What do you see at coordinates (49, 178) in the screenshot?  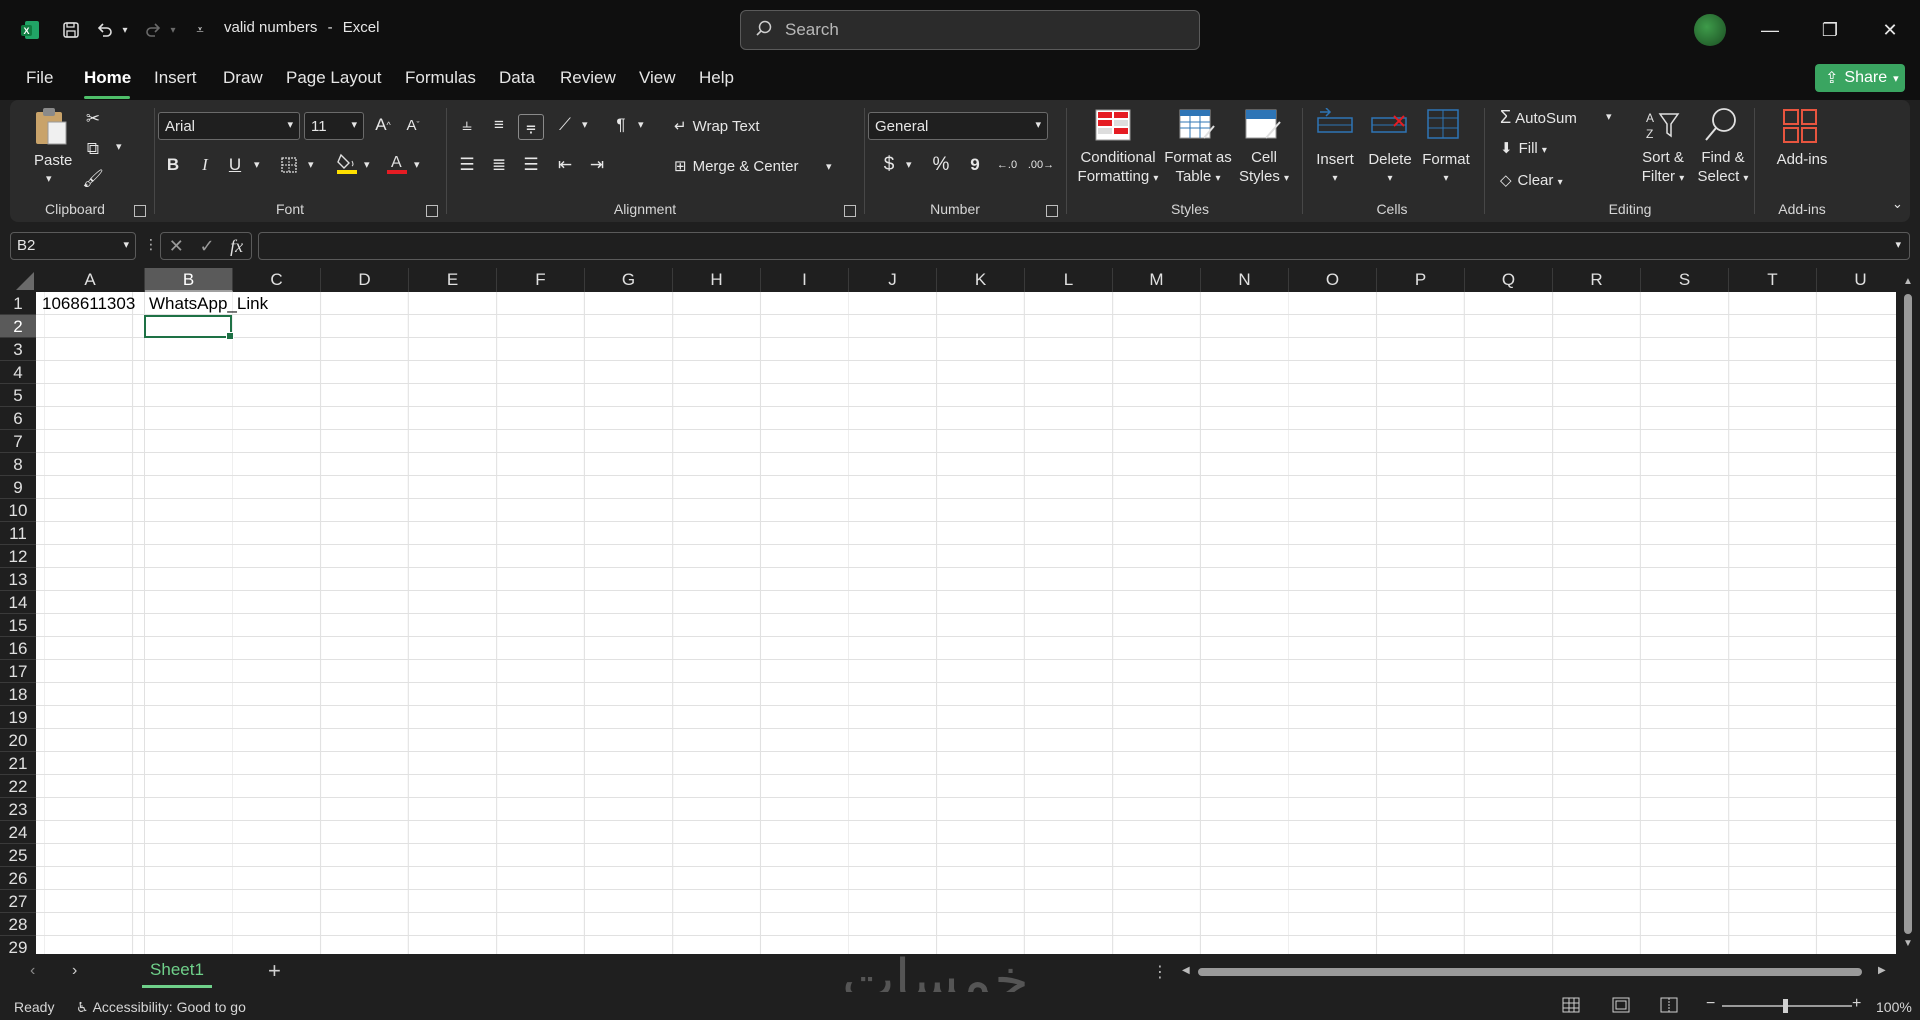 I see `paste-dropdown-icon: ▾` at bounding box center [49, 178].